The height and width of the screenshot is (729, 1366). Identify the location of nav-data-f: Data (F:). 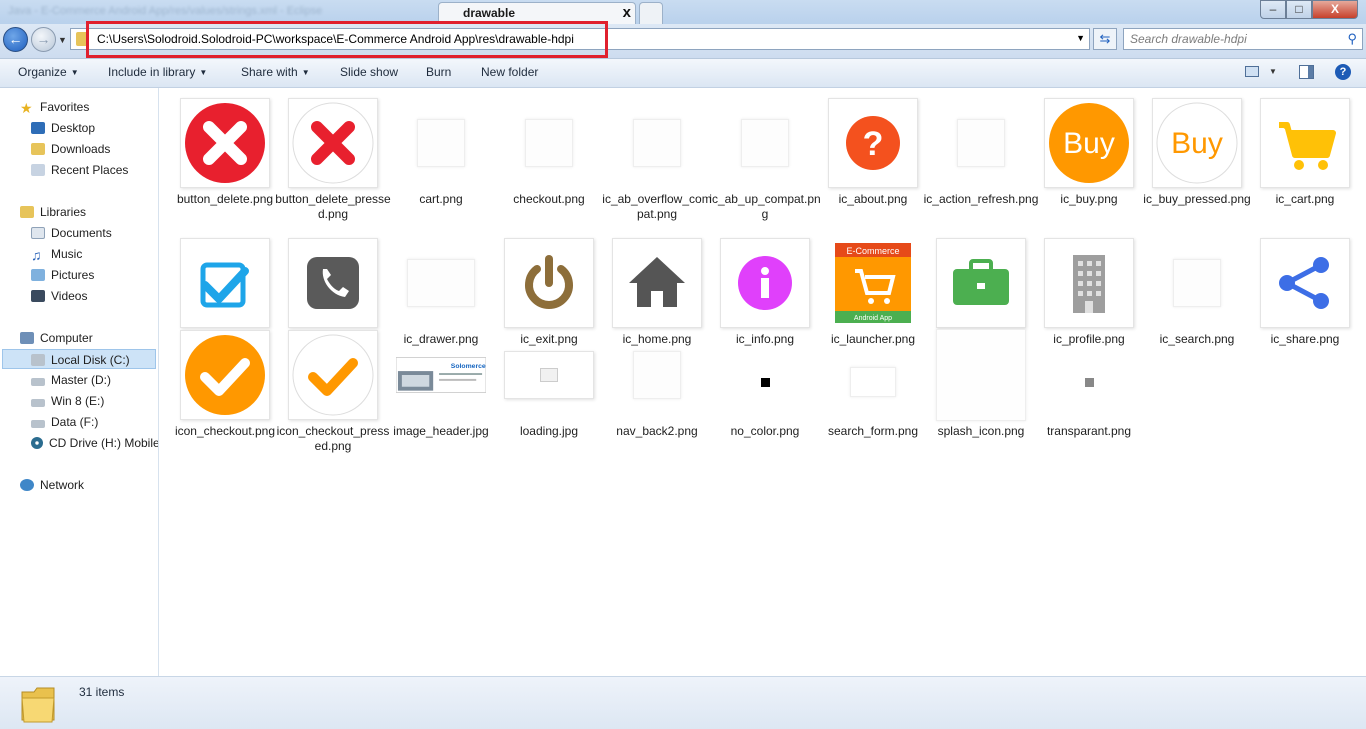
(64, 422).